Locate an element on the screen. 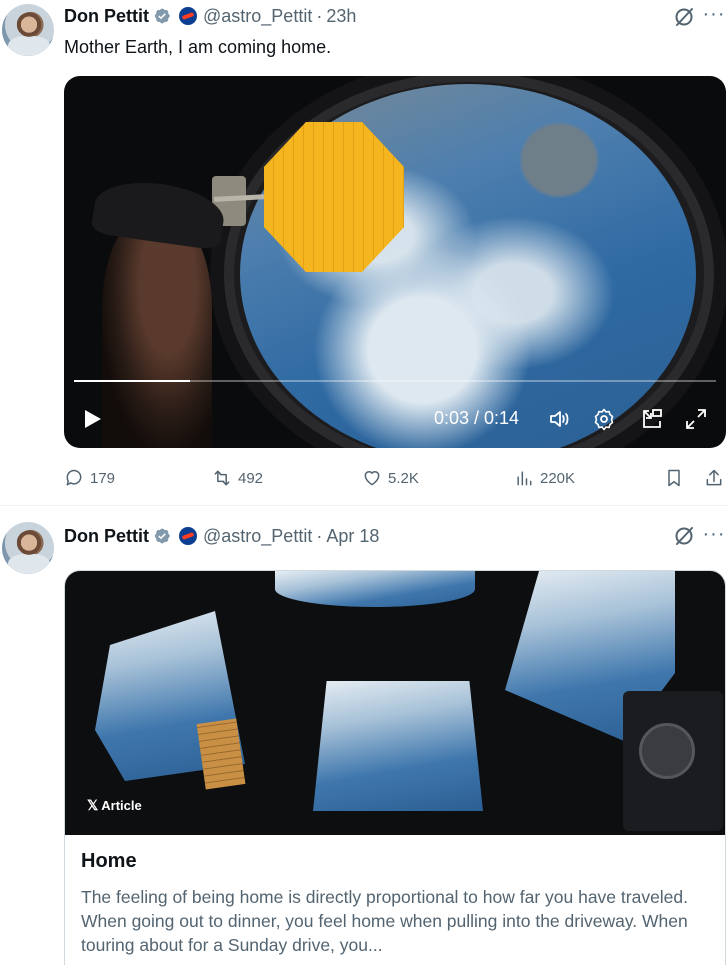  like-button: 5.2K is located at coordinates (390, 478).